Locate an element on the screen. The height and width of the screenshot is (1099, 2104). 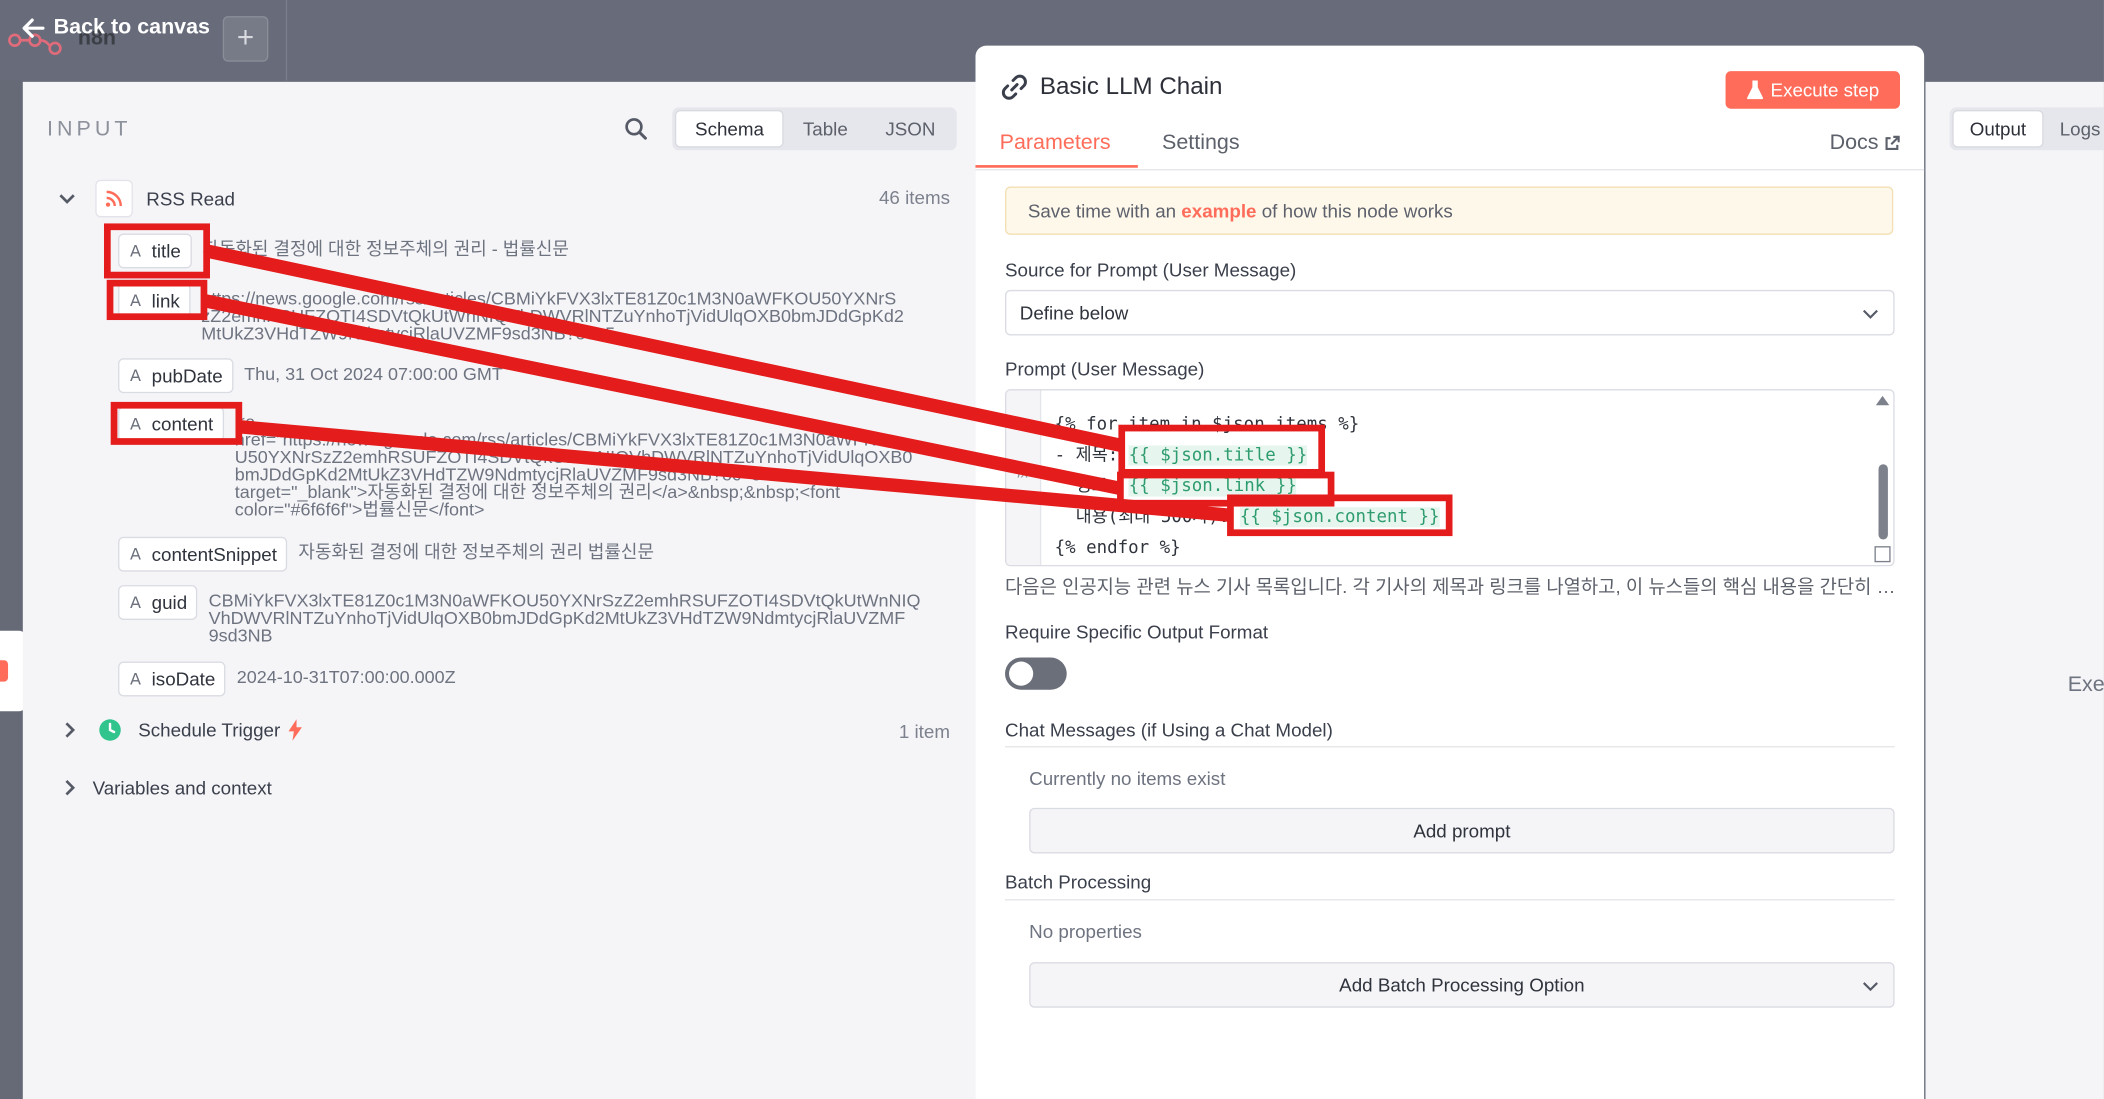
code-line-5: {% endfor %} is located at coordinates (1117, 548).